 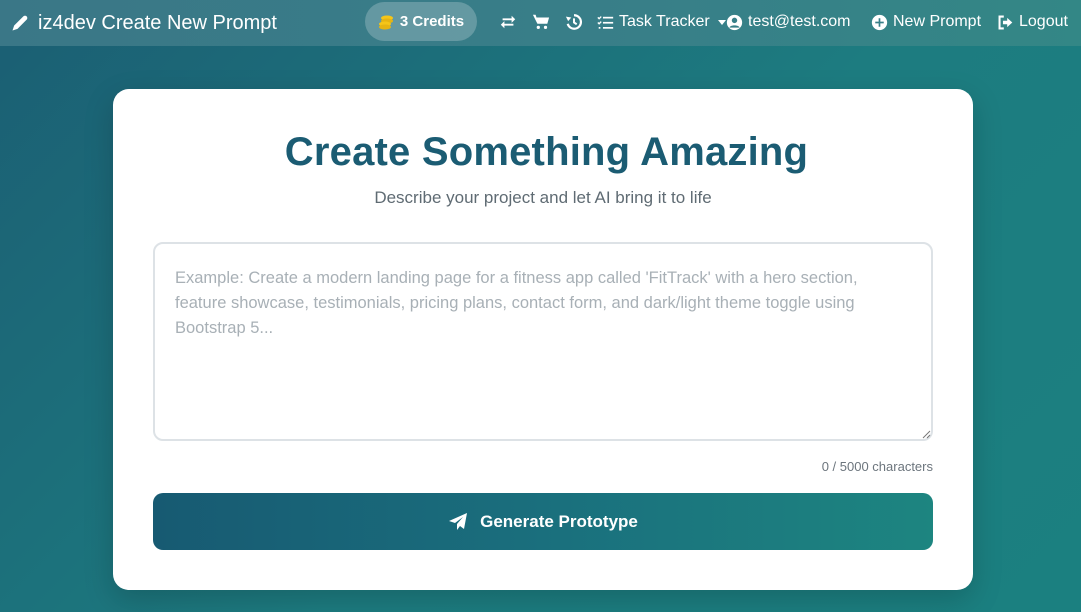 What do you see at coordinates (937, 21) in the screenshot?
I see `new-prompt-label: New Prompt` at bounding box center [937, 21].